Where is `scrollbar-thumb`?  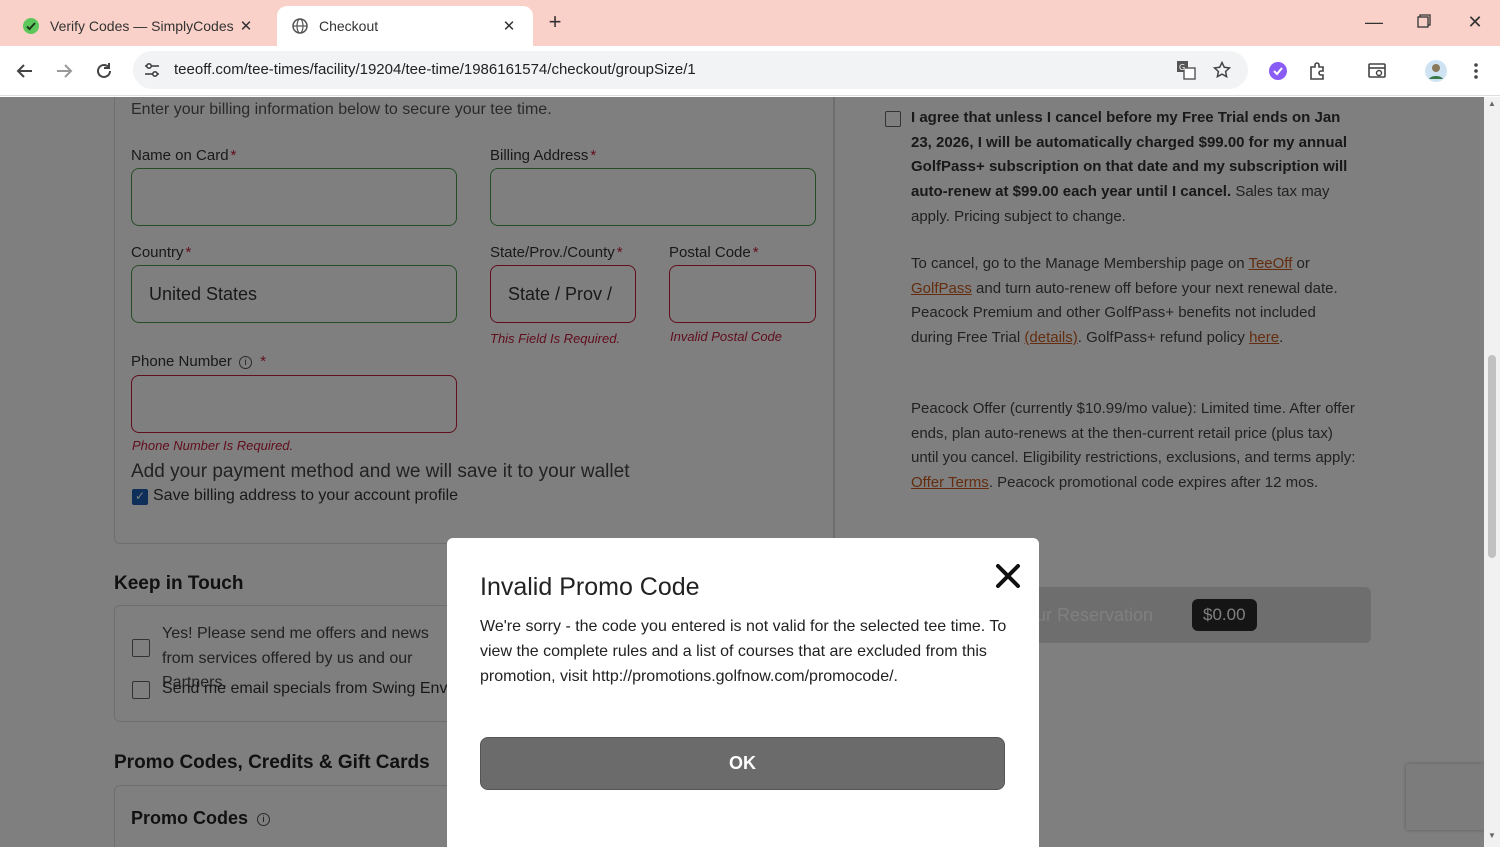
scrollbar-thumb is located at coordinates (1492, 456).